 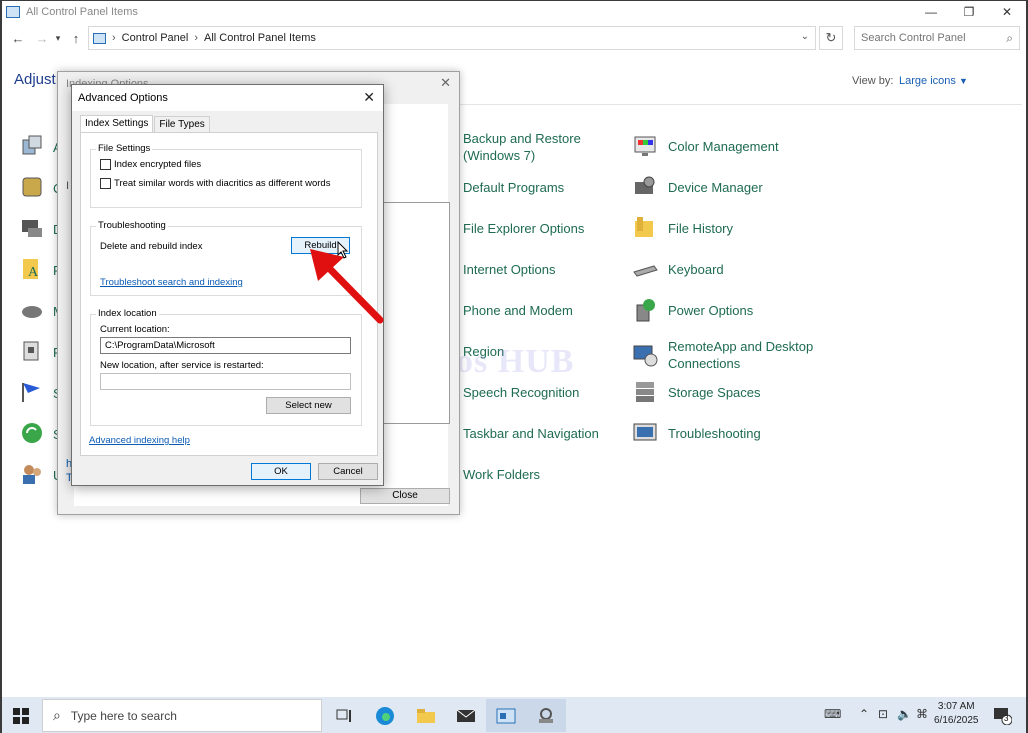 What do you see at coordinates (501, 474) in the screenshot?
I see `item-work-folders: Work Folders` at bounding box center [501, 474].